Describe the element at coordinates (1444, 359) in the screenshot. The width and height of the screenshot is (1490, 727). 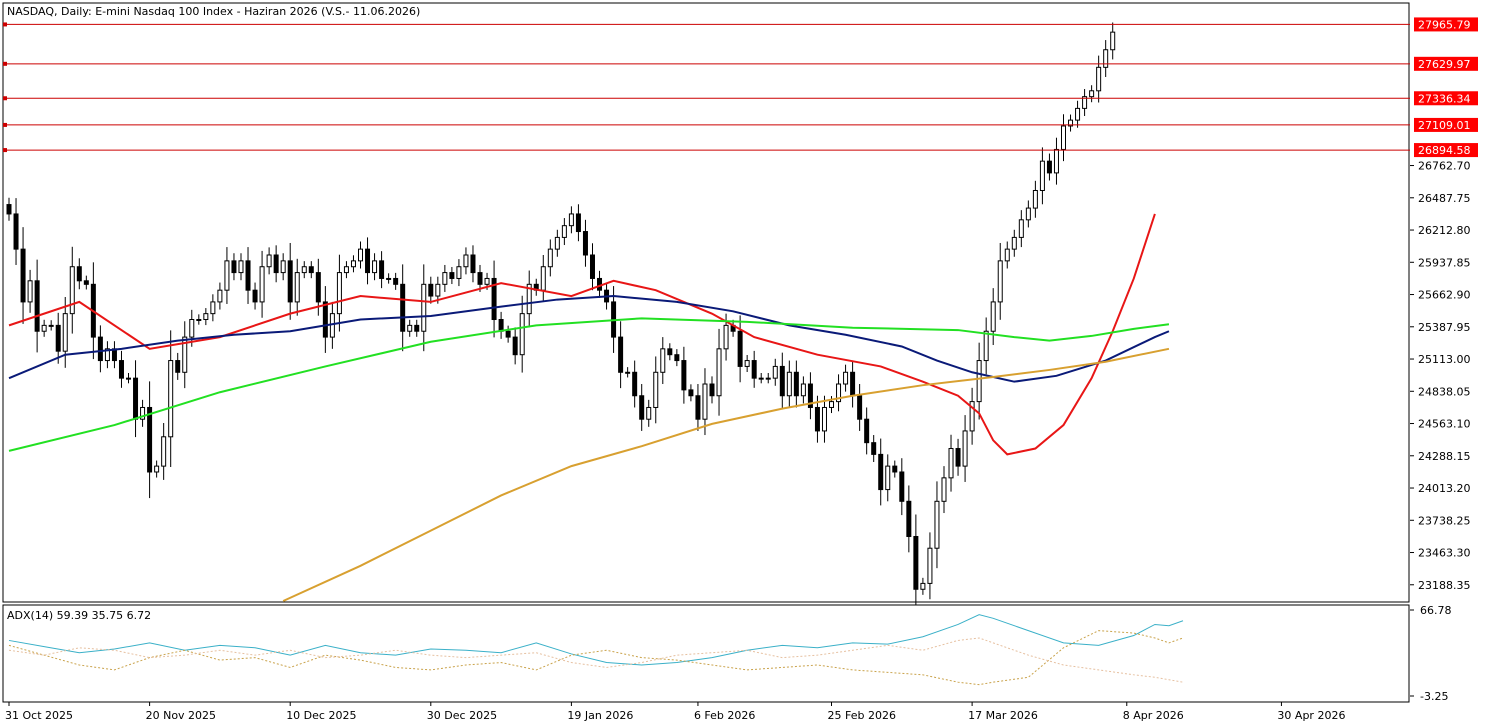
I see `price-tick-label: 25113.00` at that location.